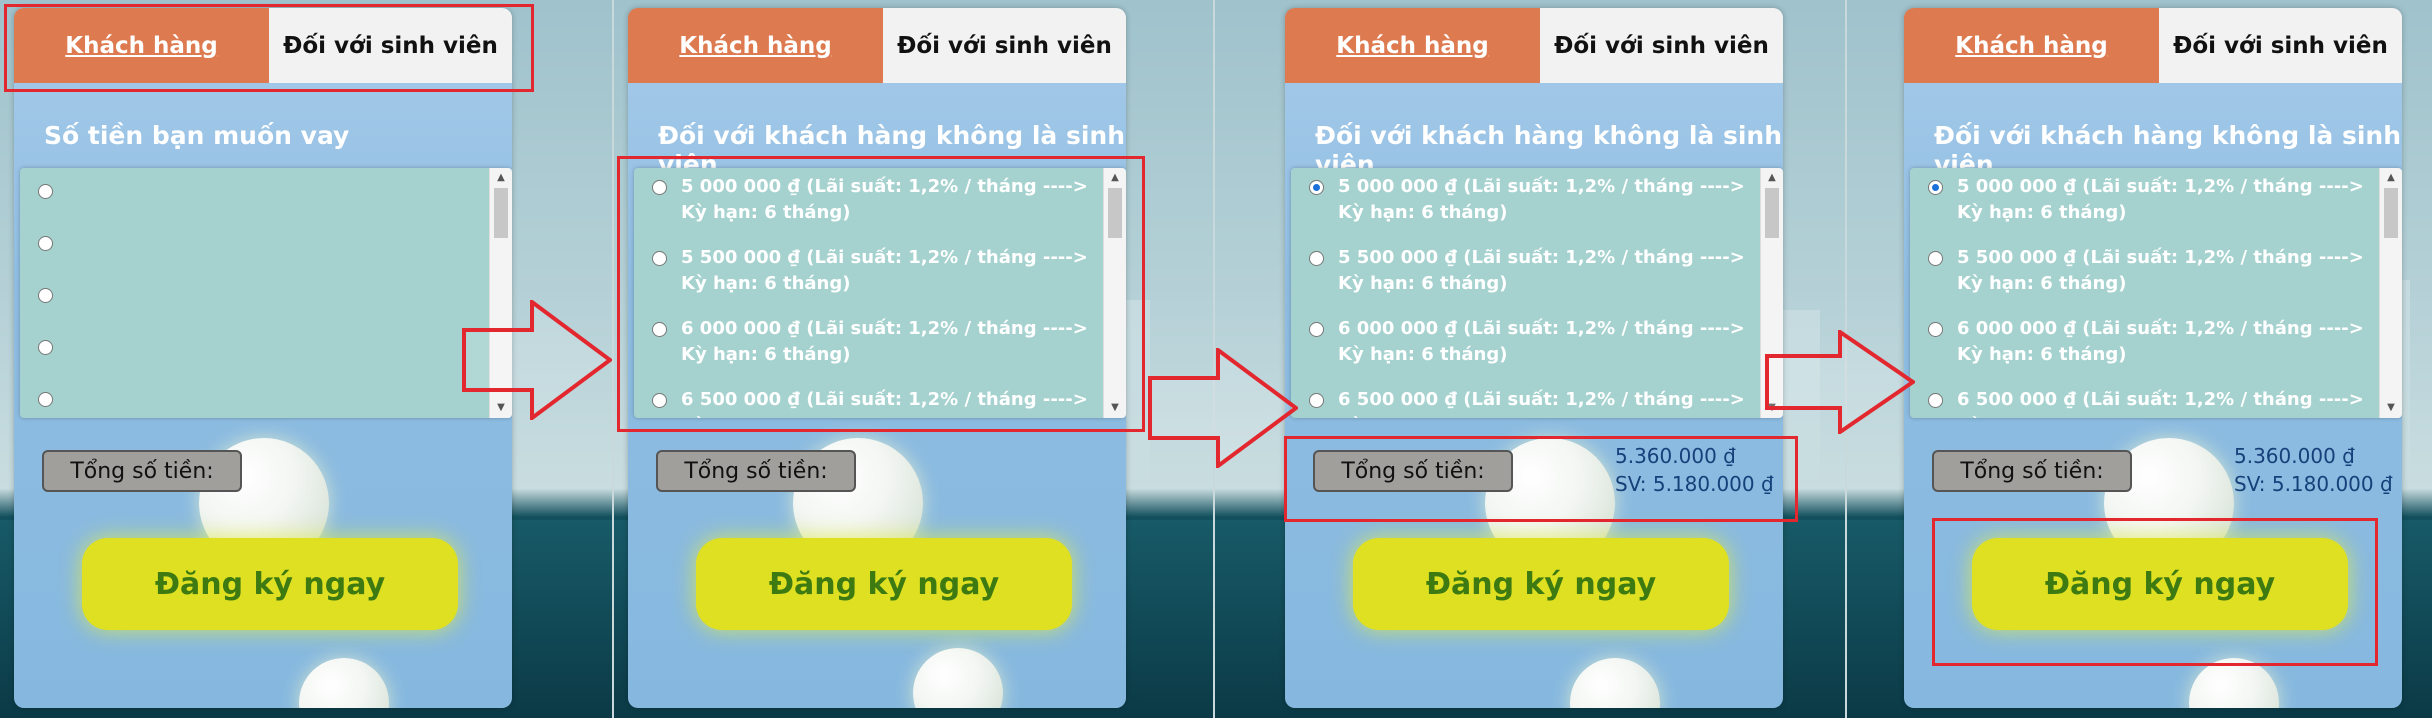 This screenshot has width=2432, height=718. What do you see at coordinates (2313, 484) in the screenshot?
I see `student-amount-value: SV: 5.180.000 ₫` at bounding box center [2313, 484].